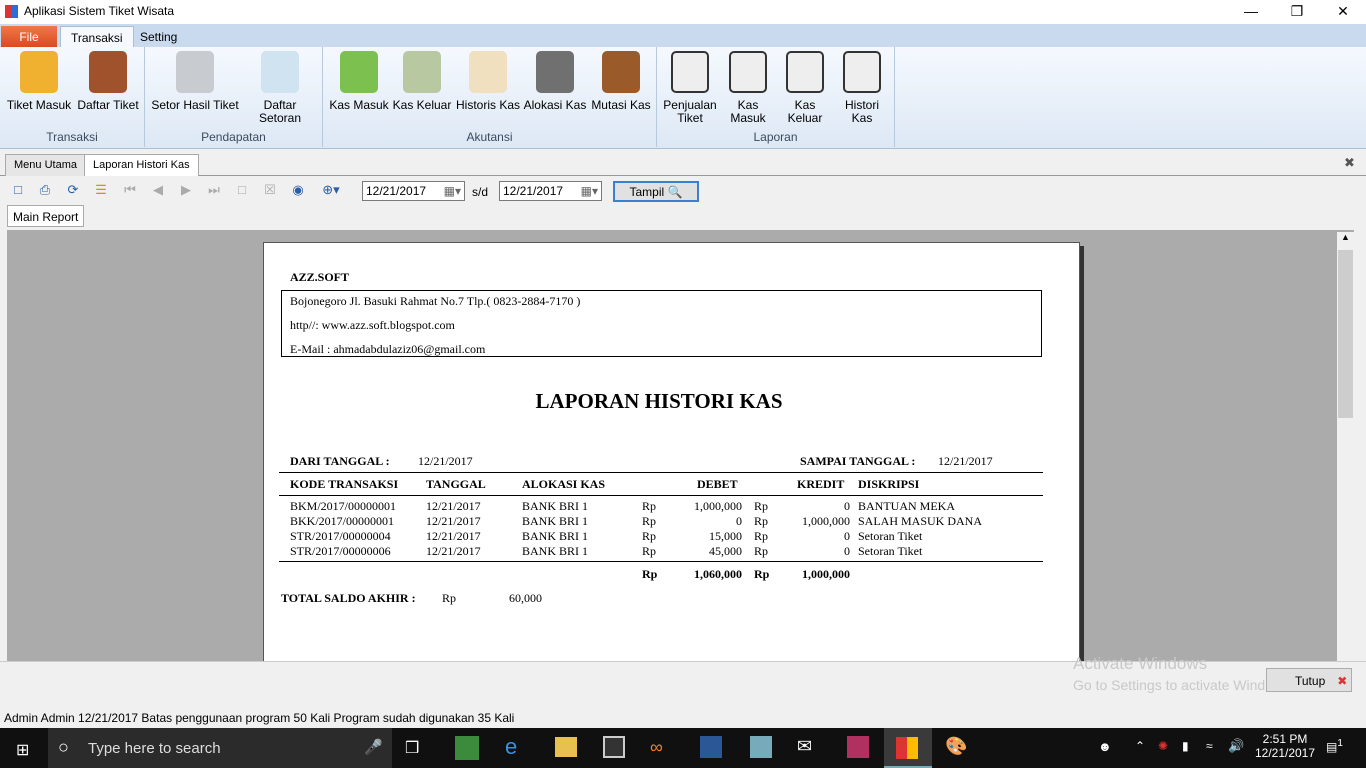 Image resolution: width=1366 pixels, height=768 pixels. What do you see at coordinates (690, 88) in the screenshot?
I see `laporan-penjualan-tiket-button: Penjualan Tiket` at bounding box center [690, 88].